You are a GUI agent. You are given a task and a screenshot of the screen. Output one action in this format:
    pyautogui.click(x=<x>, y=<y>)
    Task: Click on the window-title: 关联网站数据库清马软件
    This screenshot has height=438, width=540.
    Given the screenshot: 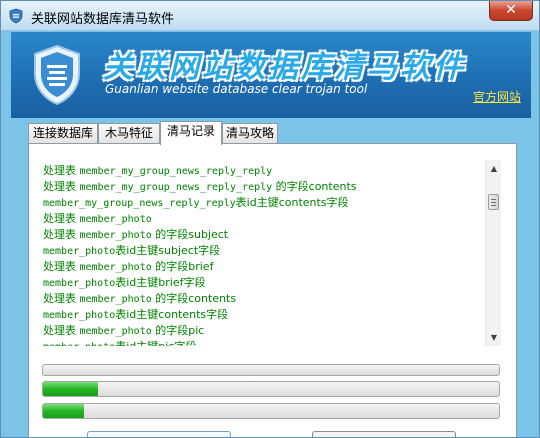 What is the action you would take?
    pyautogui.click(x=103, y=19)
    